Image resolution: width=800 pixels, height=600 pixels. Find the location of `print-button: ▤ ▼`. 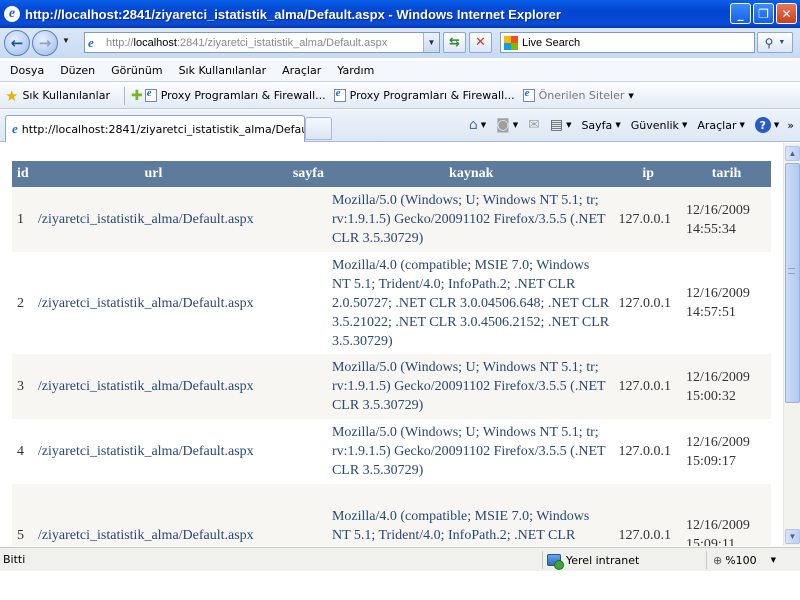

print-button: ▤ ▼ is located at coordinates (561, 125).